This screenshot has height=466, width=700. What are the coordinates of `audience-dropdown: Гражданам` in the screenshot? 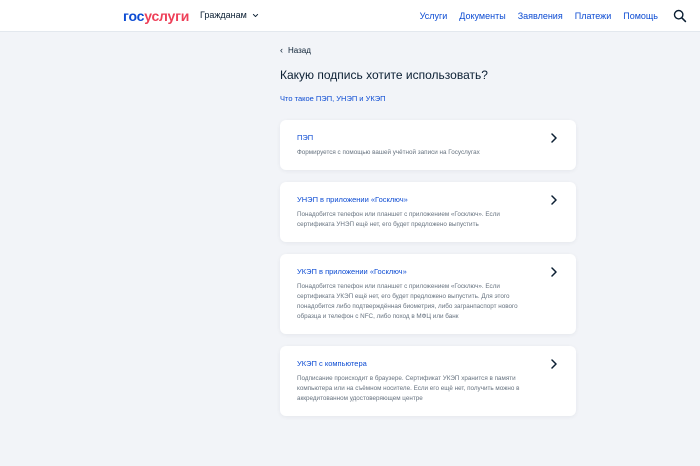 It's located at (229, 15).